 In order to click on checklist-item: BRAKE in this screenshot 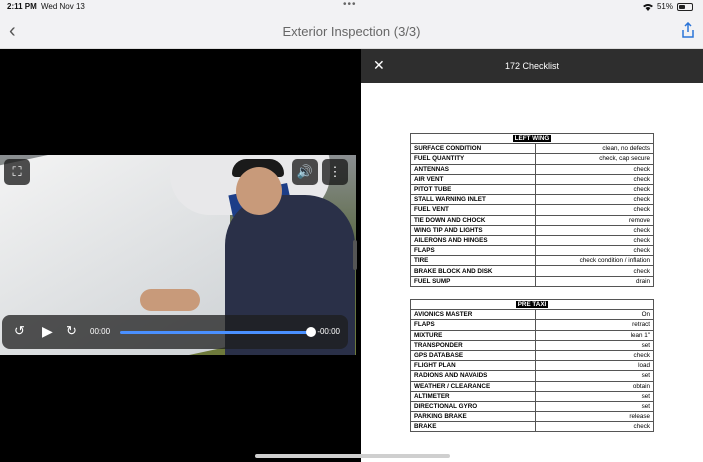, I will do `click(473, 427)`.